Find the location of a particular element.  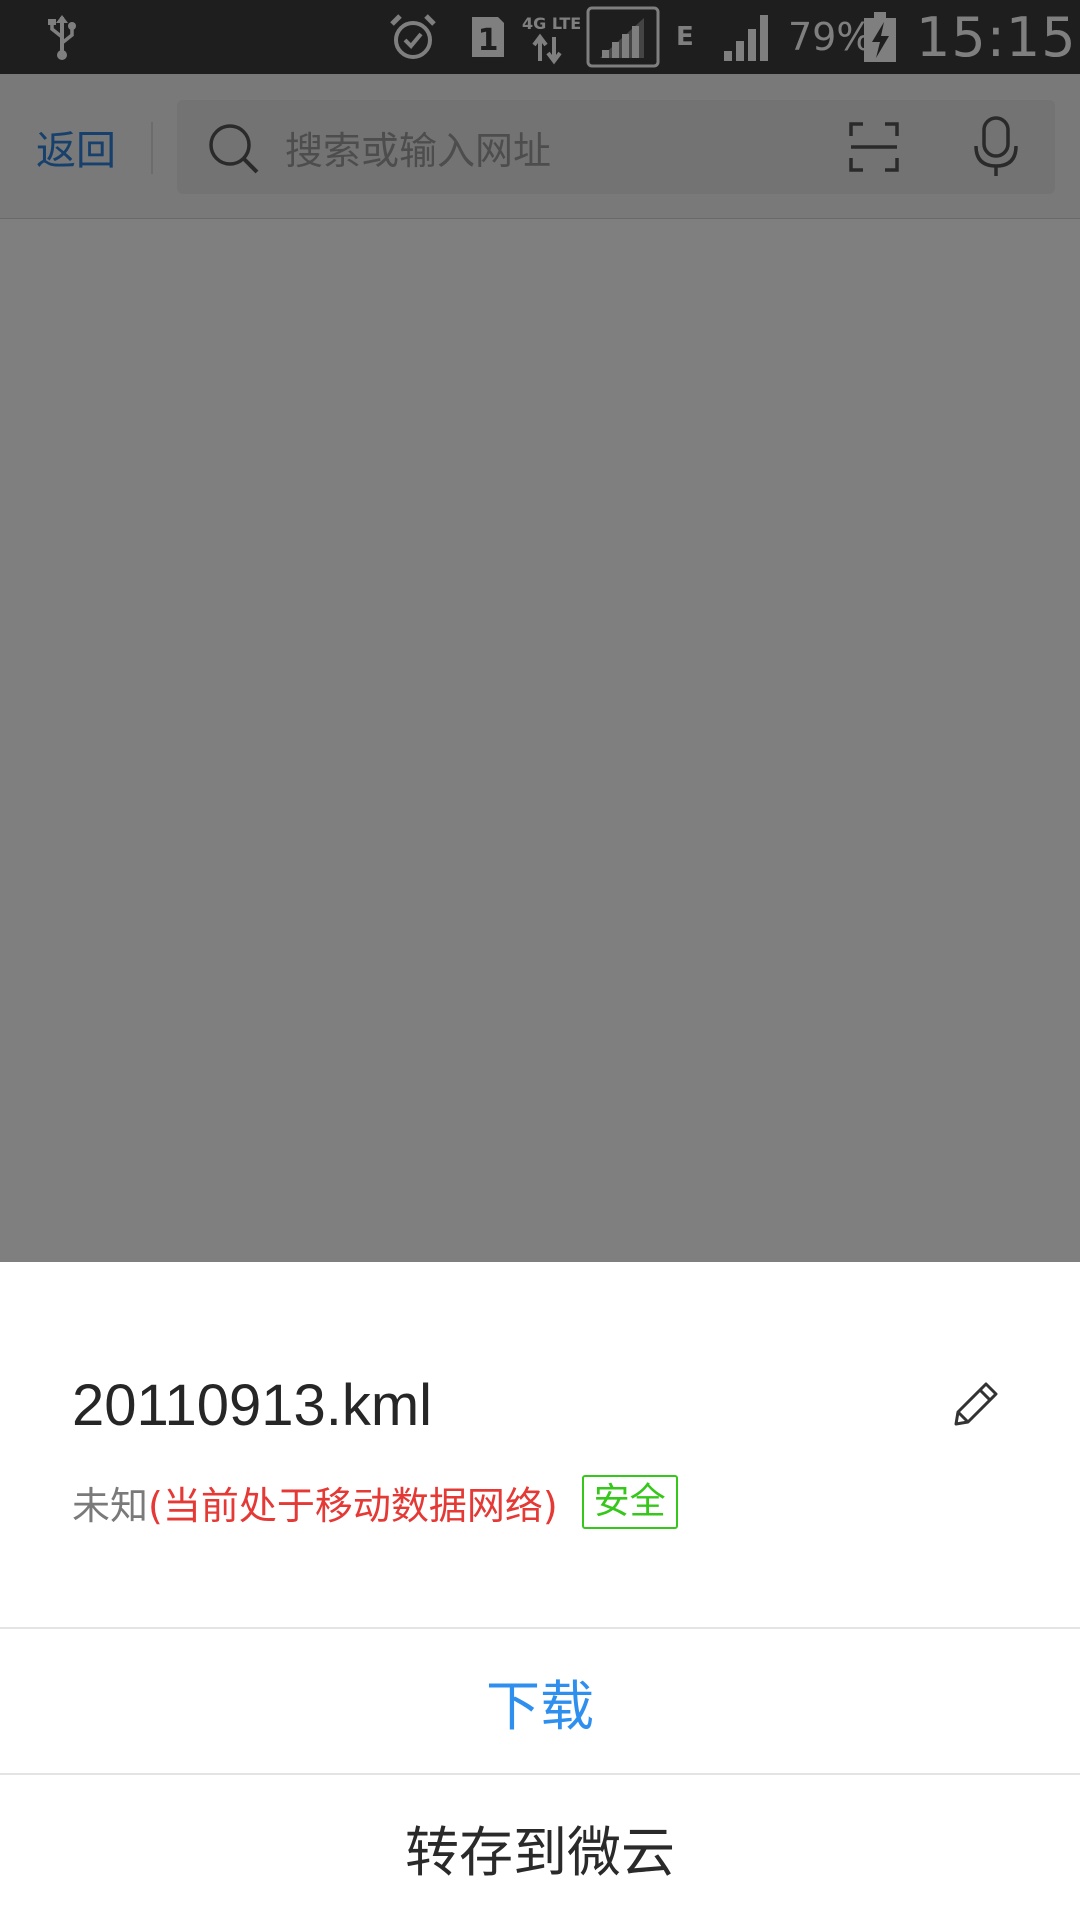

file-size-label: 未知 is located at coordinates (110, 1505).